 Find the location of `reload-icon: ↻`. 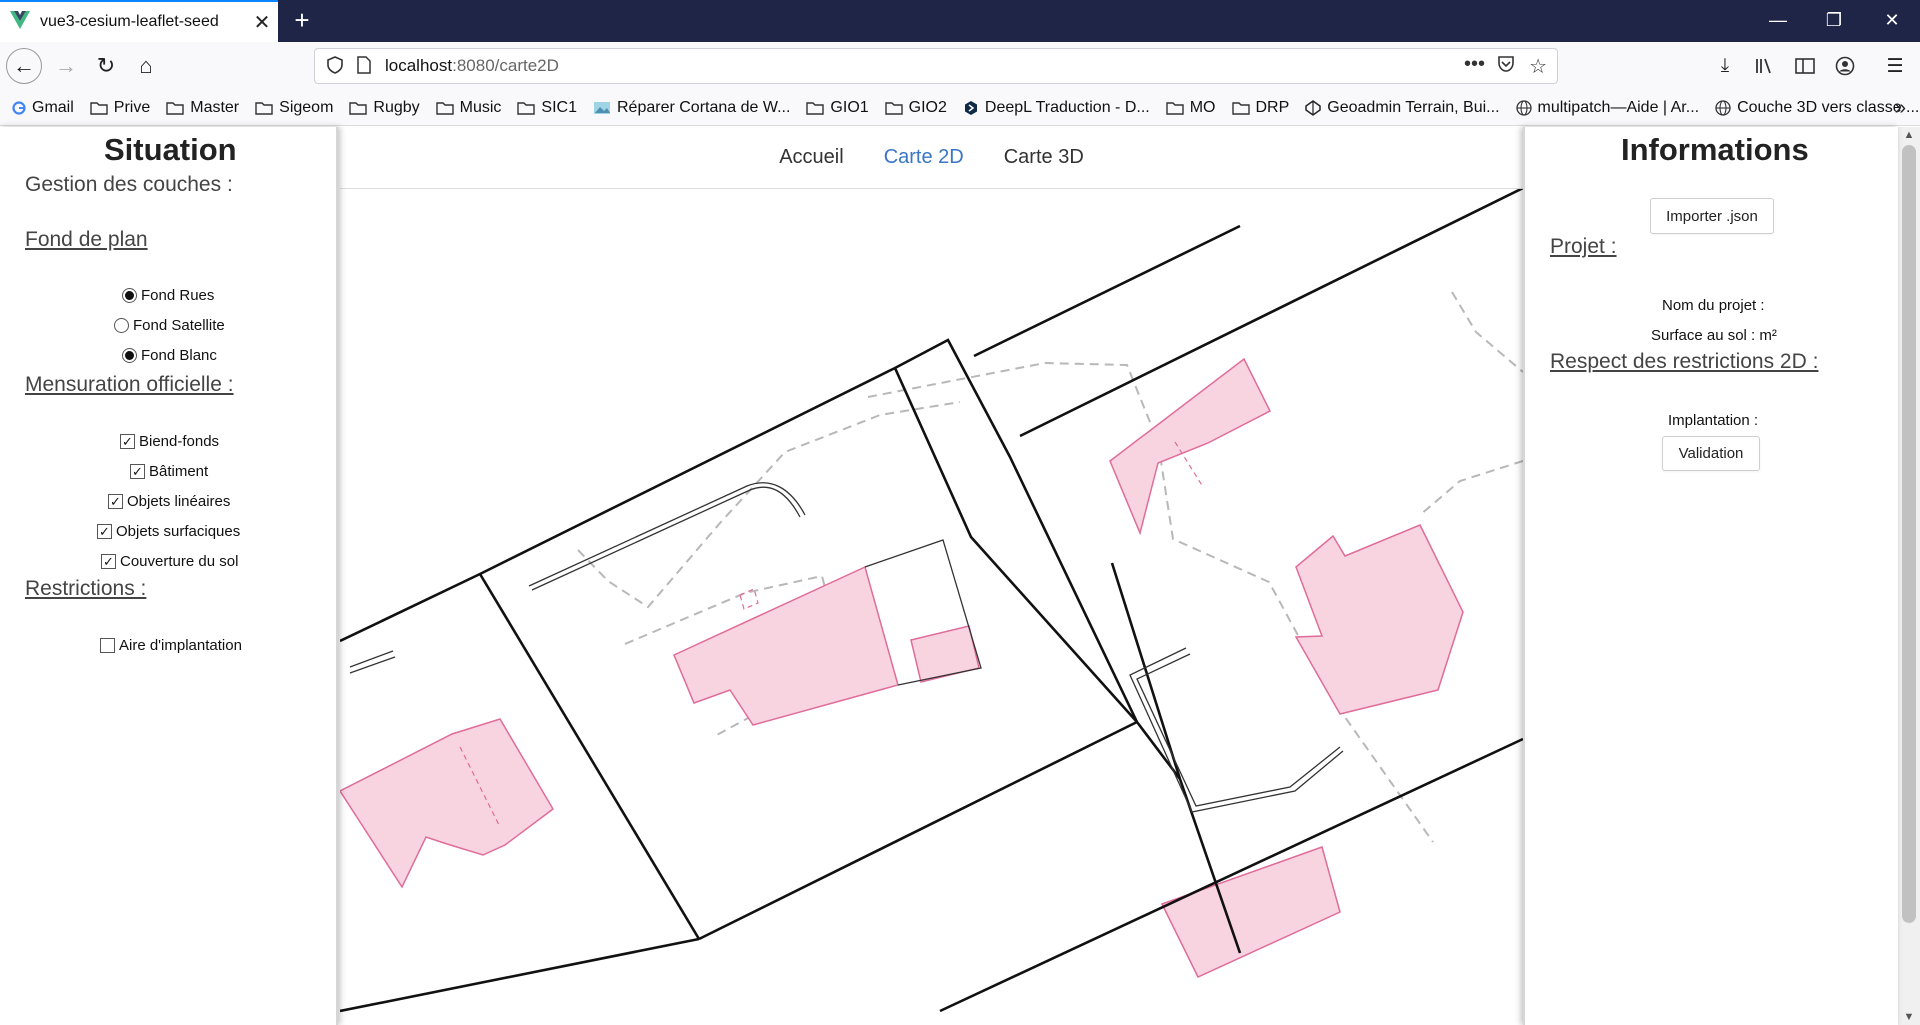

reload-icon: ↻ is located at coordinates (106, 66).